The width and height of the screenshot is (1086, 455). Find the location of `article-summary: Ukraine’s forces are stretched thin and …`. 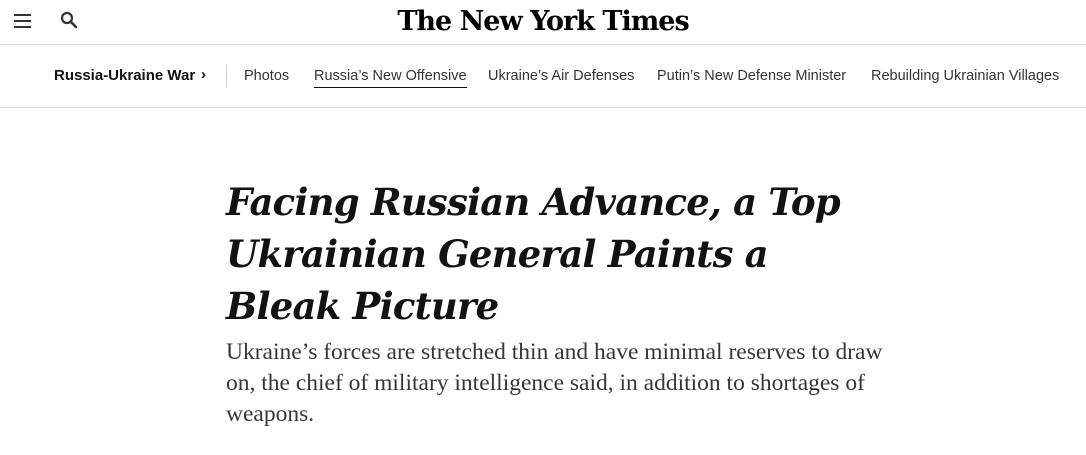

article-summary: Ukraine’s forces are stretched thin and … is located at coordinates (554, 383).